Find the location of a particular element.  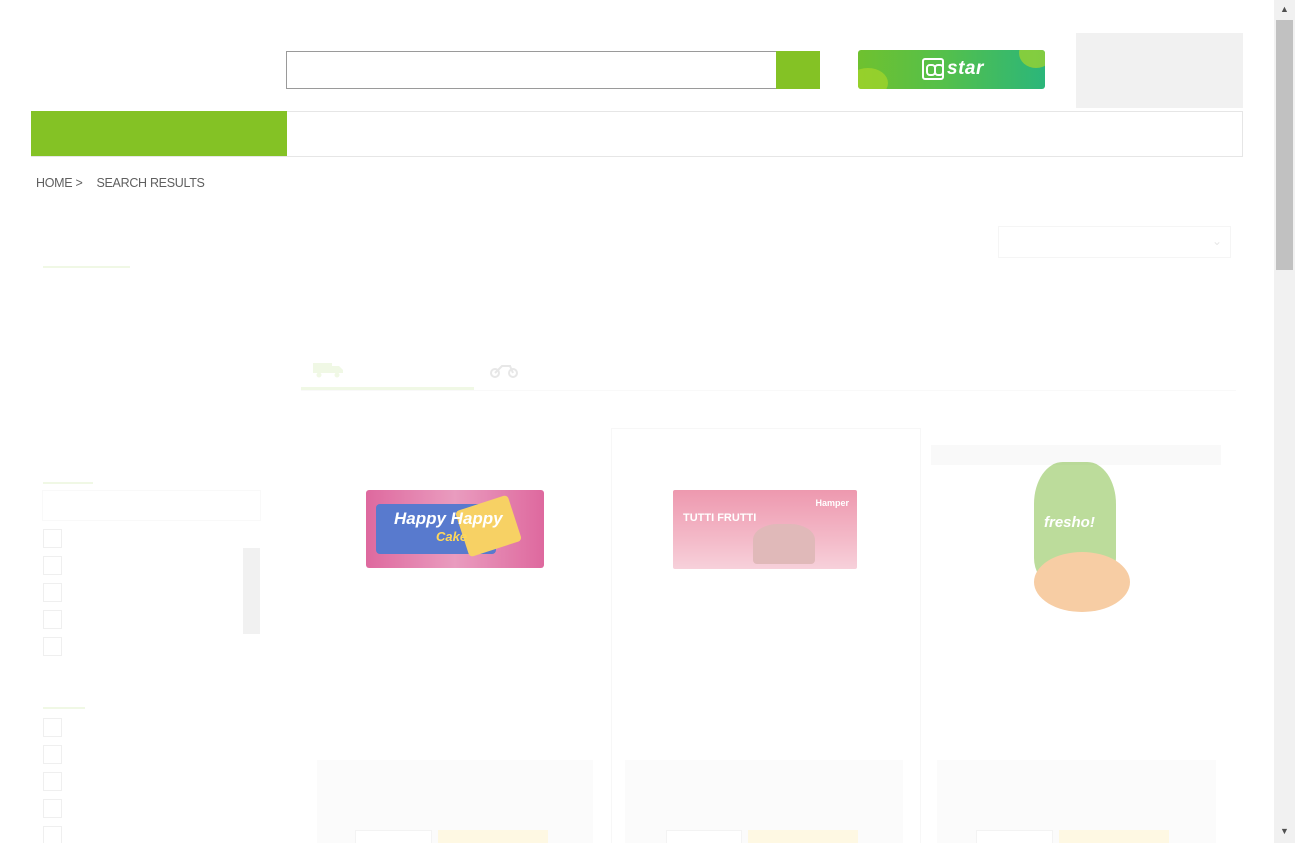

bbstar-banner: star is located at coordinates (951, 69).